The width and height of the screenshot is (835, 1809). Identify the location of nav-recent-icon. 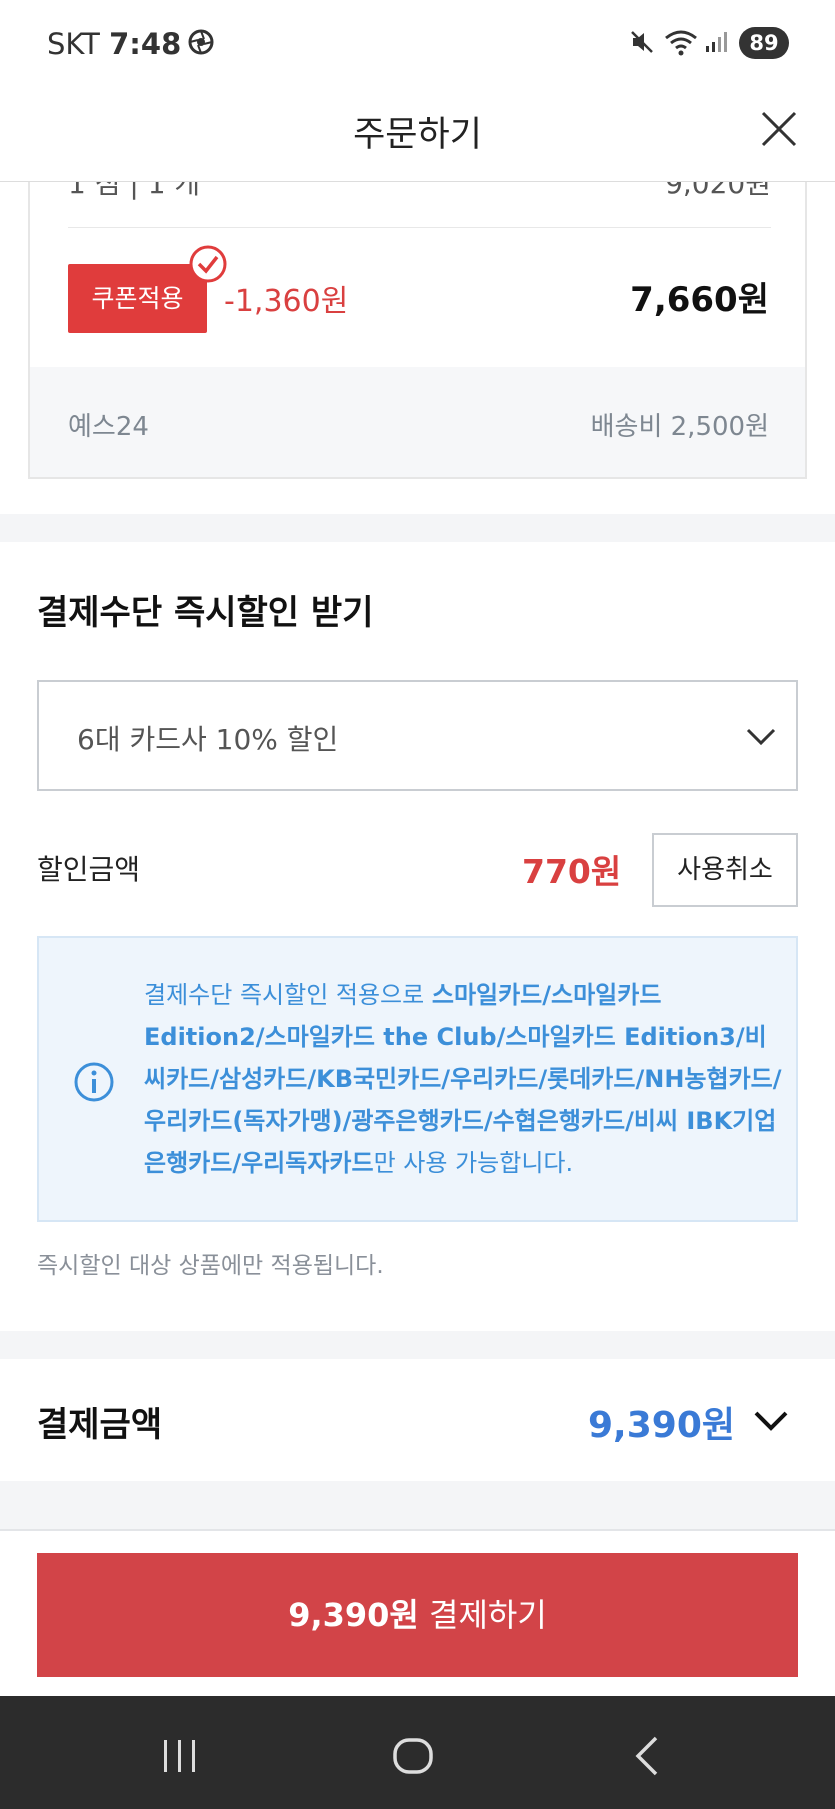
(180, 1756).